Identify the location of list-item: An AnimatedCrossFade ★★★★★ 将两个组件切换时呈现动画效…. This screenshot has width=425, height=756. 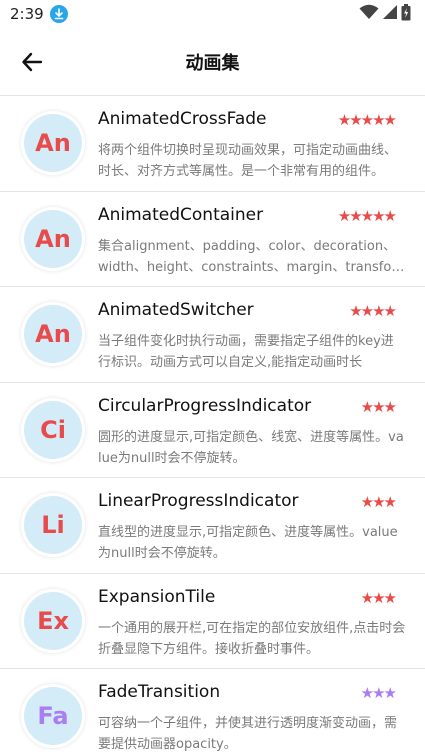
(212, 144).